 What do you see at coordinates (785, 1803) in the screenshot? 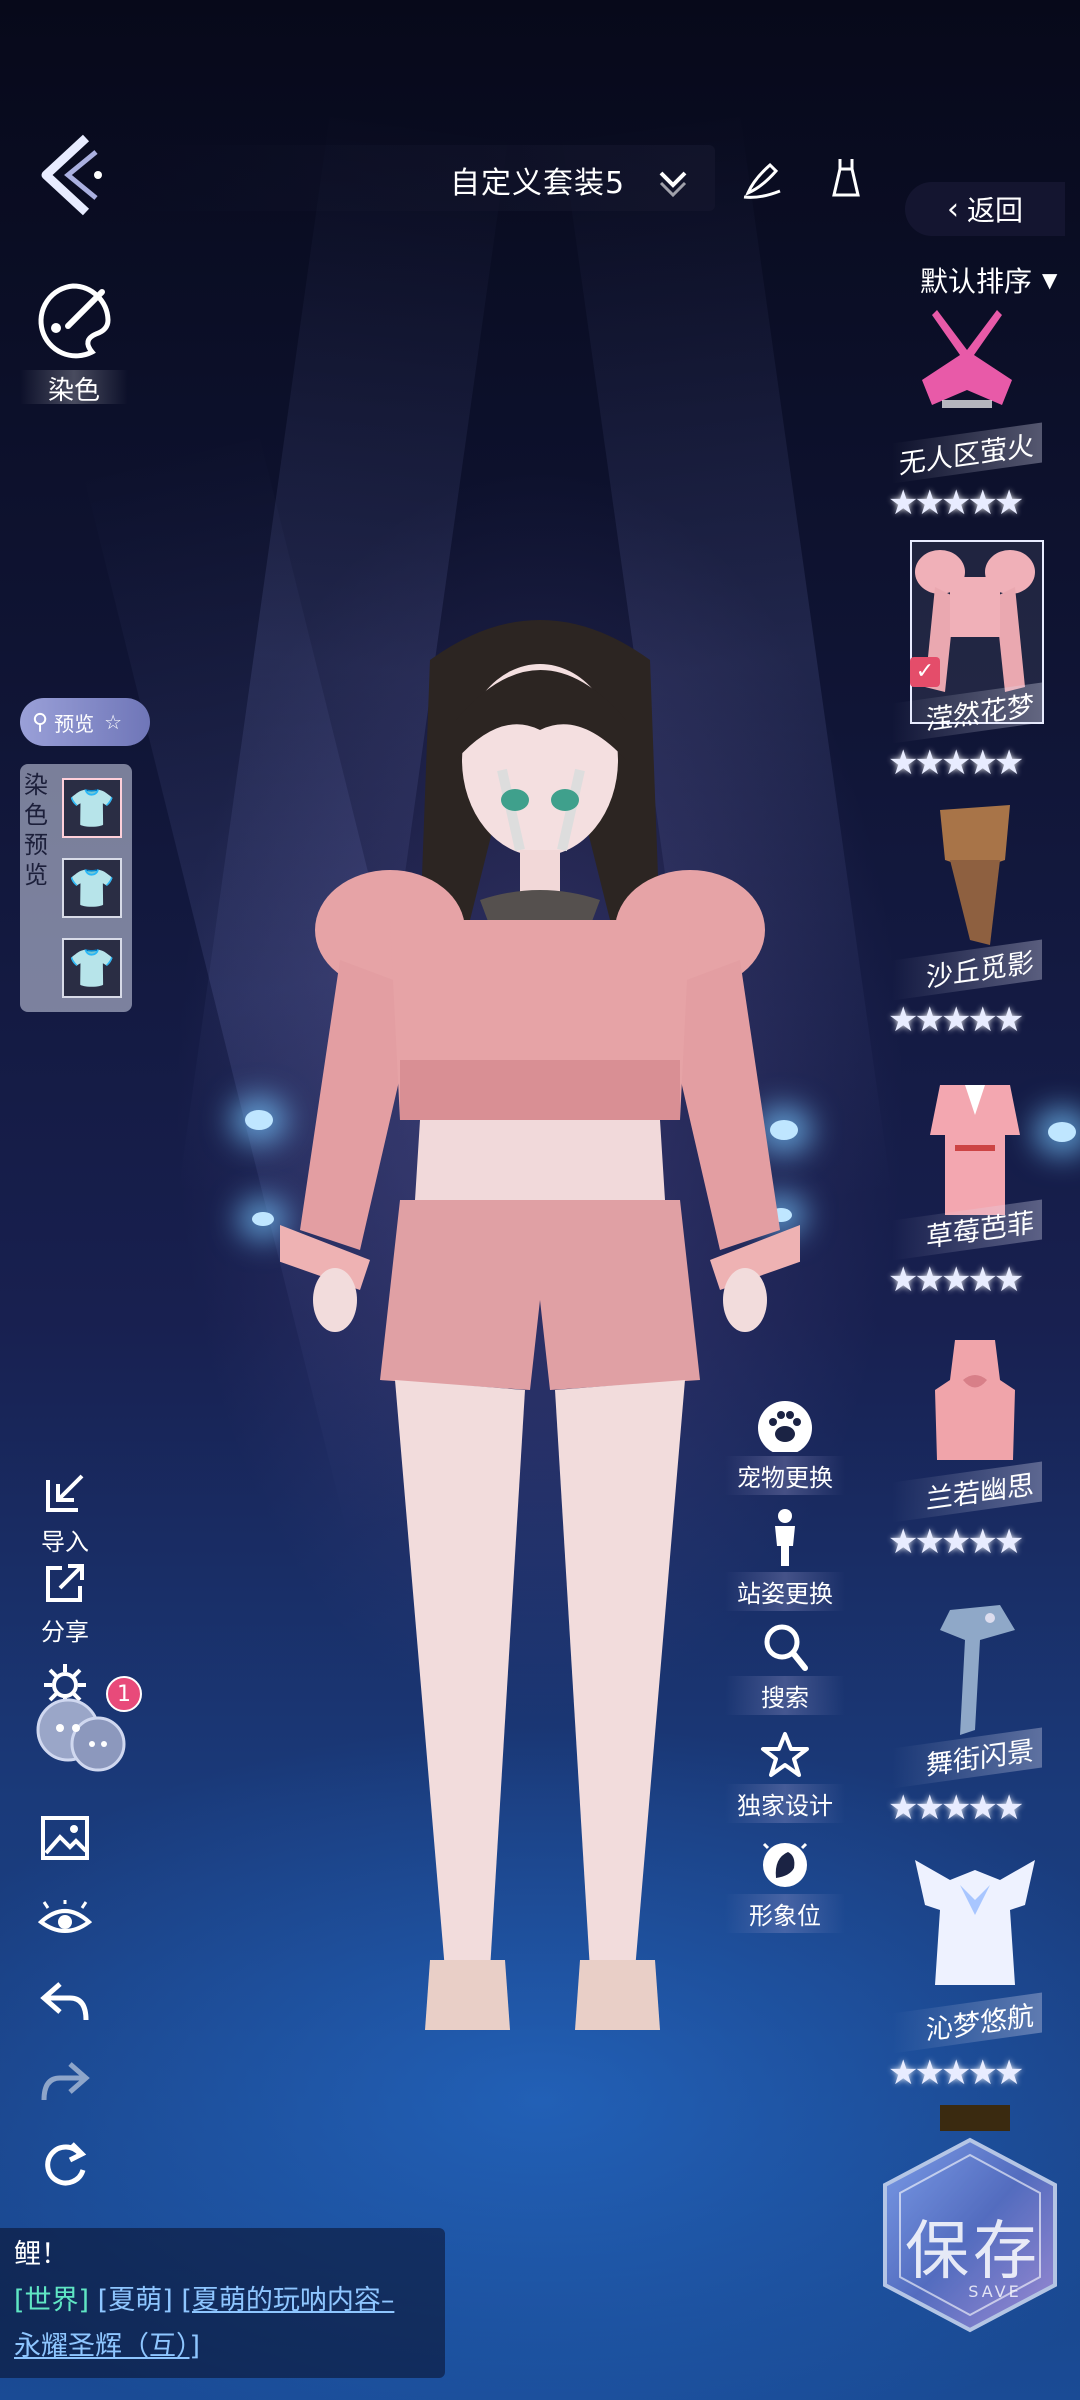
I see `exclusive-design-label: 独家设计` at bounding box center [785, 1803].